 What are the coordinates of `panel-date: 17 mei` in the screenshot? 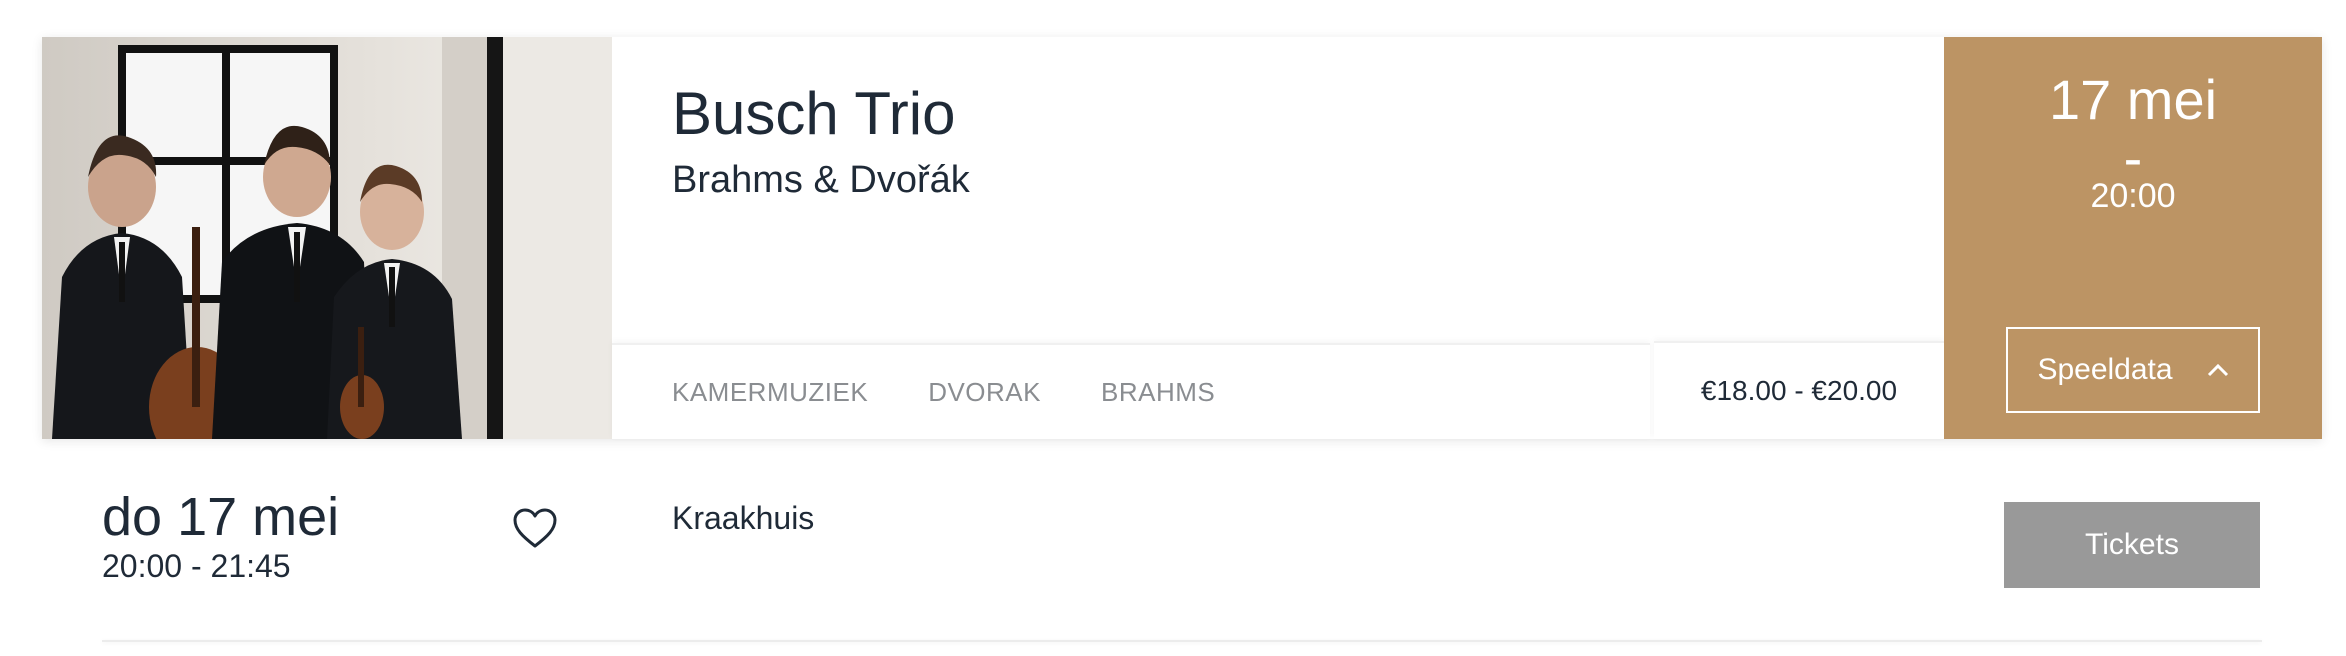 It's located at (2133, 99).